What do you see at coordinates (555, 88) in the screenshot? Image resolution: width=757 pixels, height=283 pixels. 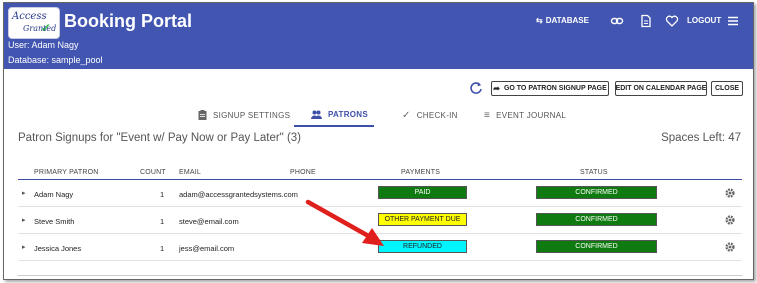 I see `go-to-signup-label: GO TO PATRON SIGNUP PAGE` at bounding box center [555, 88].